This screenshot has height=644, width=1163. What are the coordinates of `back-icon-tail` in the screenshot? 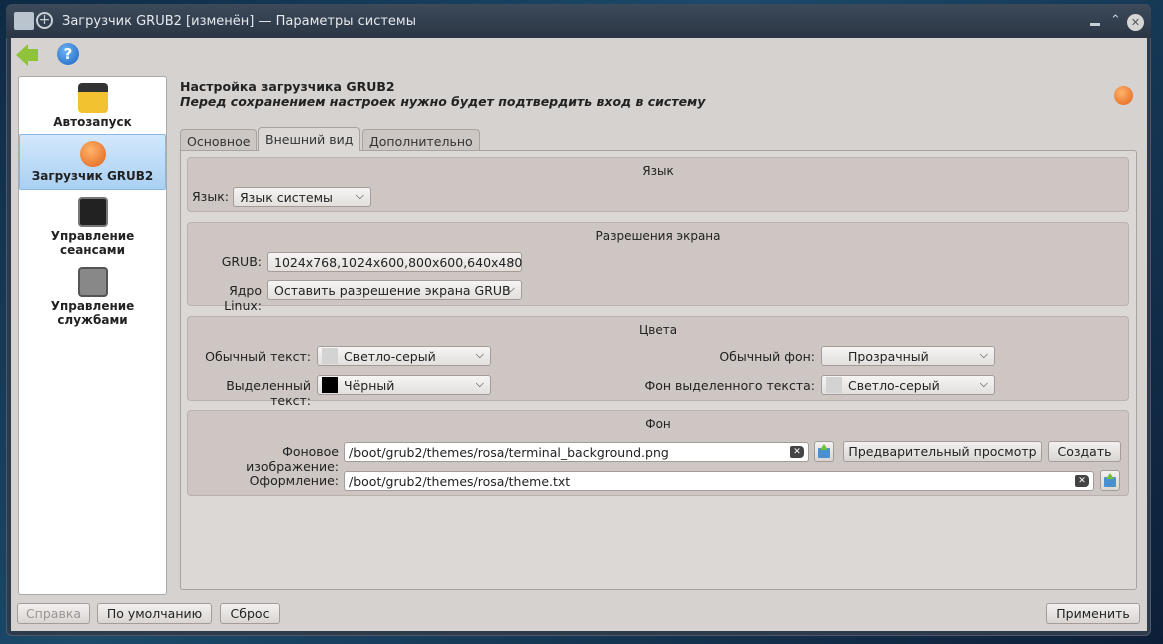 It's located at (32, 55).